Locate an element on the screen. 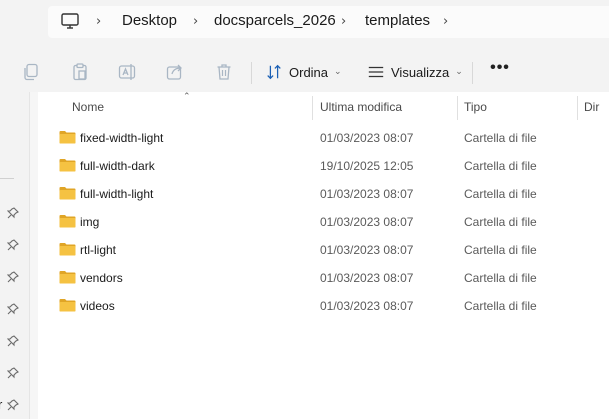 This screenshot has height=419, width=609. file-name: full-width-dark is located at coordinates (117, 166).